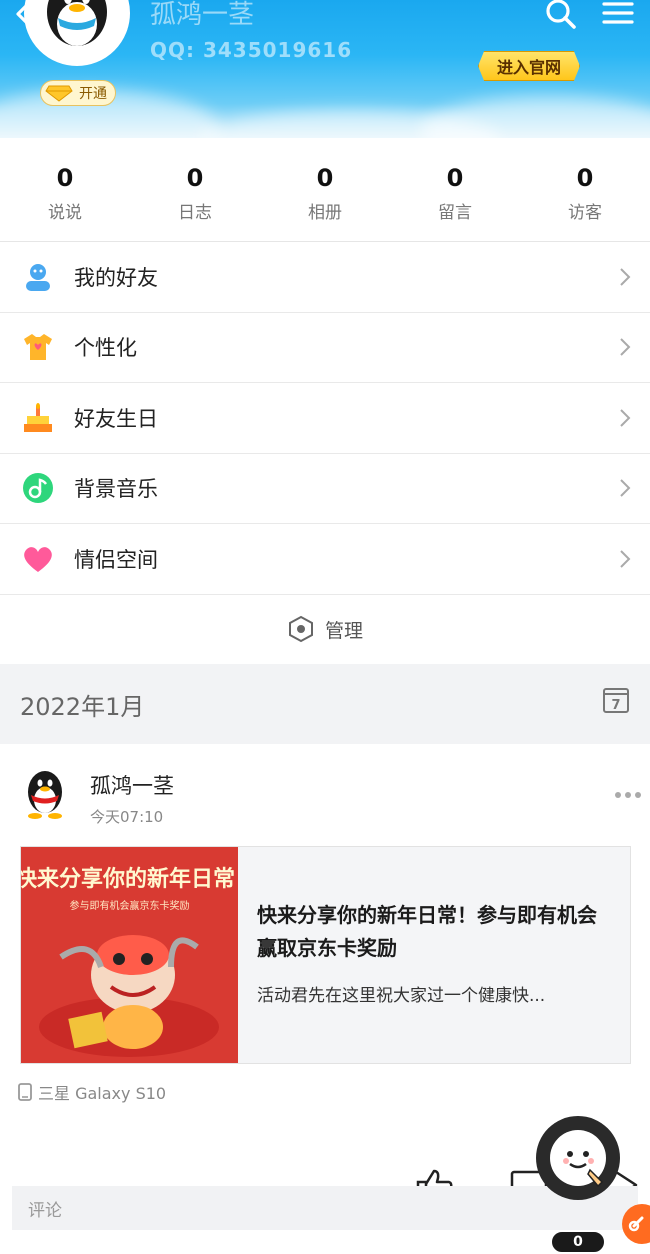  What do you see at coordinates (325, 489) in the screenshot?
I see `menu-item-music: 背景音乐` at bounding box center [325, 489].